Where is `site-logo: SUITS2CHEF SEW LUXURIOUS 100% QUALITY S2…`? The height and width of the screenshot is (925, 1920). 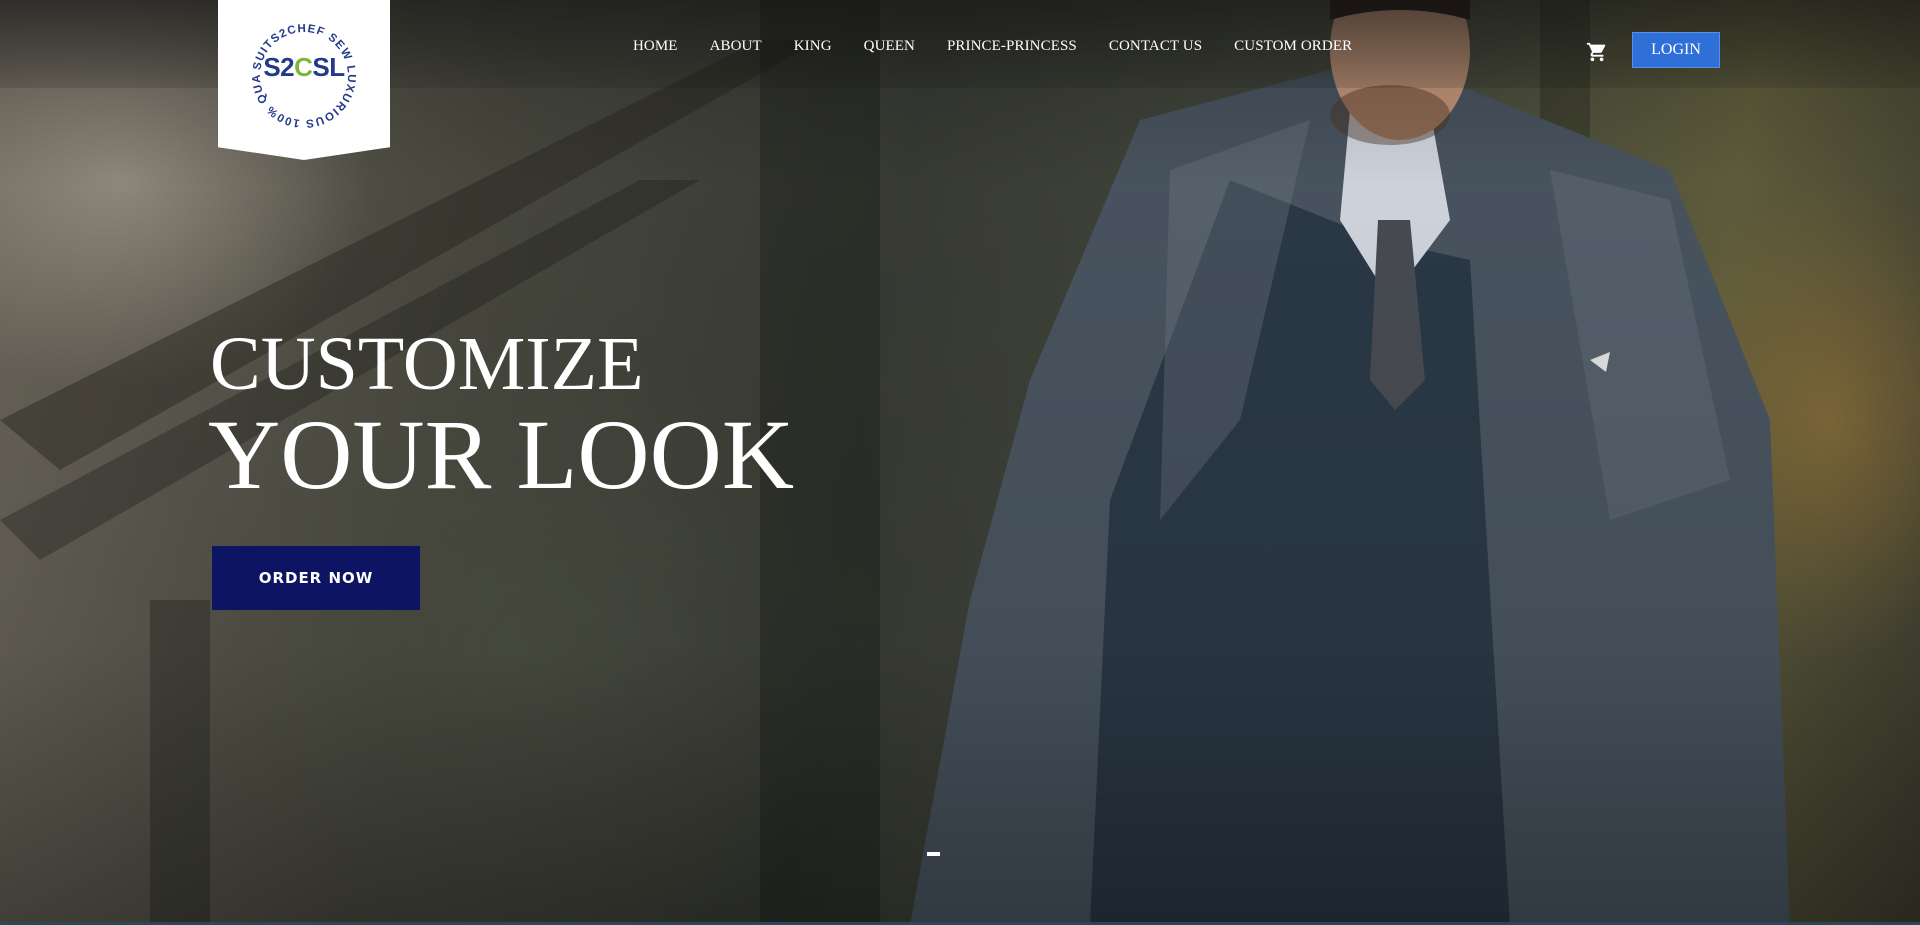
site-logo: SUITS2CHEF SEW LUXURIOUS 100% QUALITY S2… is located at coordinates (304, 80).